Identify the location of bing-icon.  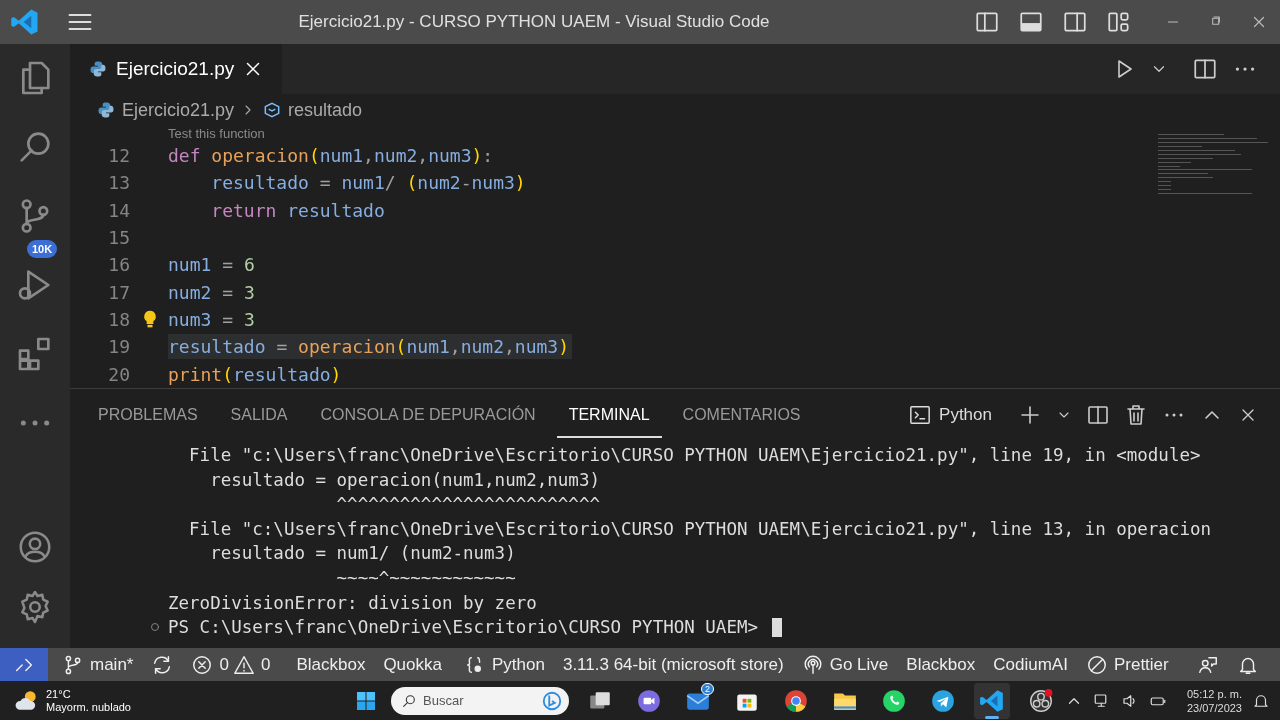
(552, 700).